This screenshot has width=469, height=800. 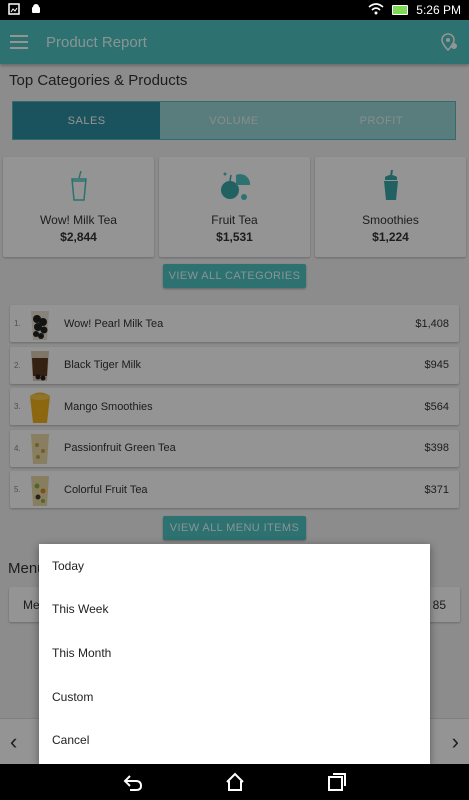 I want to click on system-nav-bar, so click(x=234, y=782).